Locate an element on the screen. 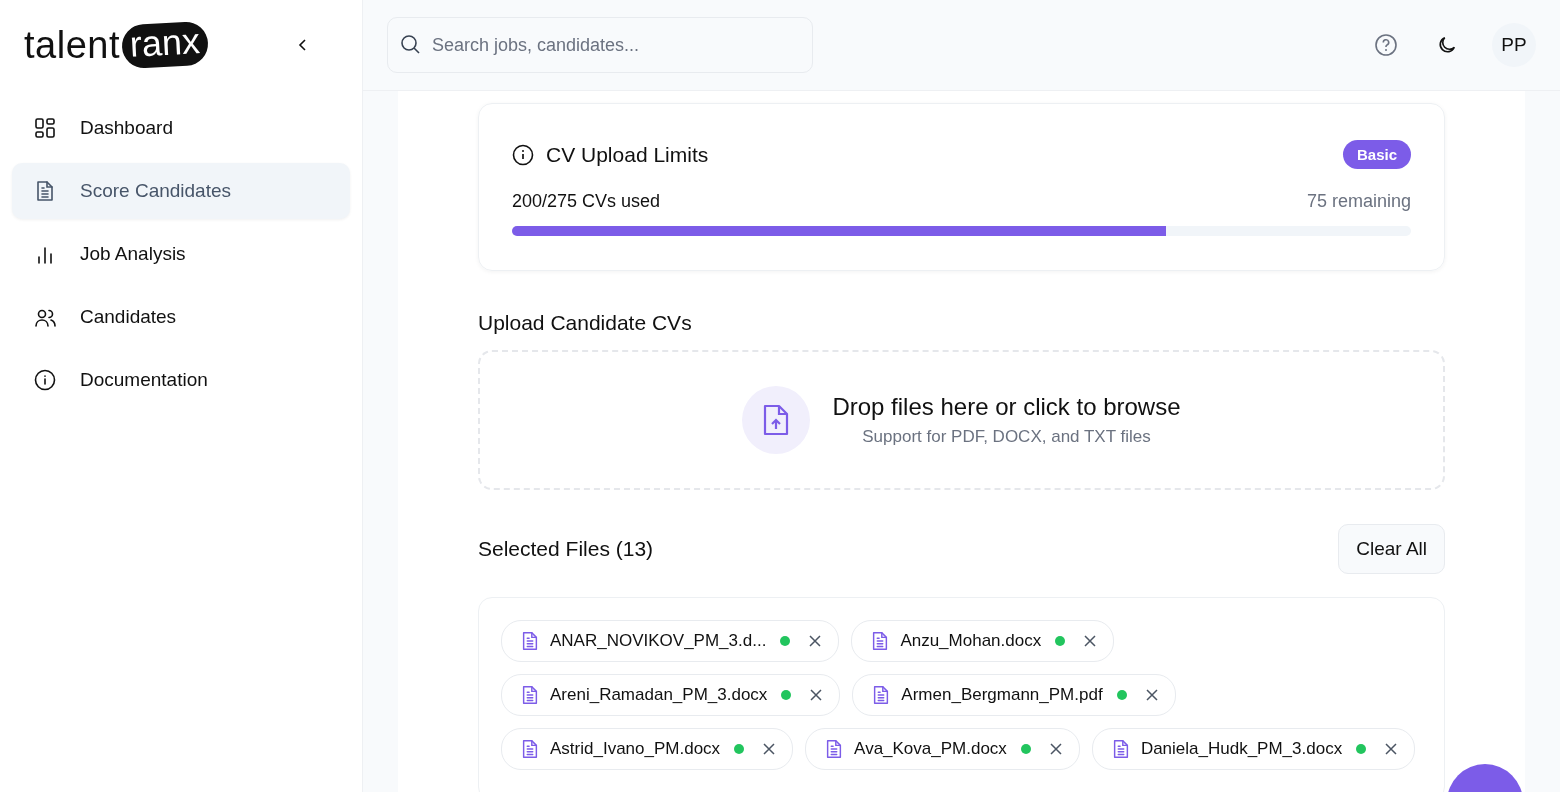 The width and height of the screenshot is (1560, 792). section-title: Selected Files (13) is located at coordinates (566, 549).